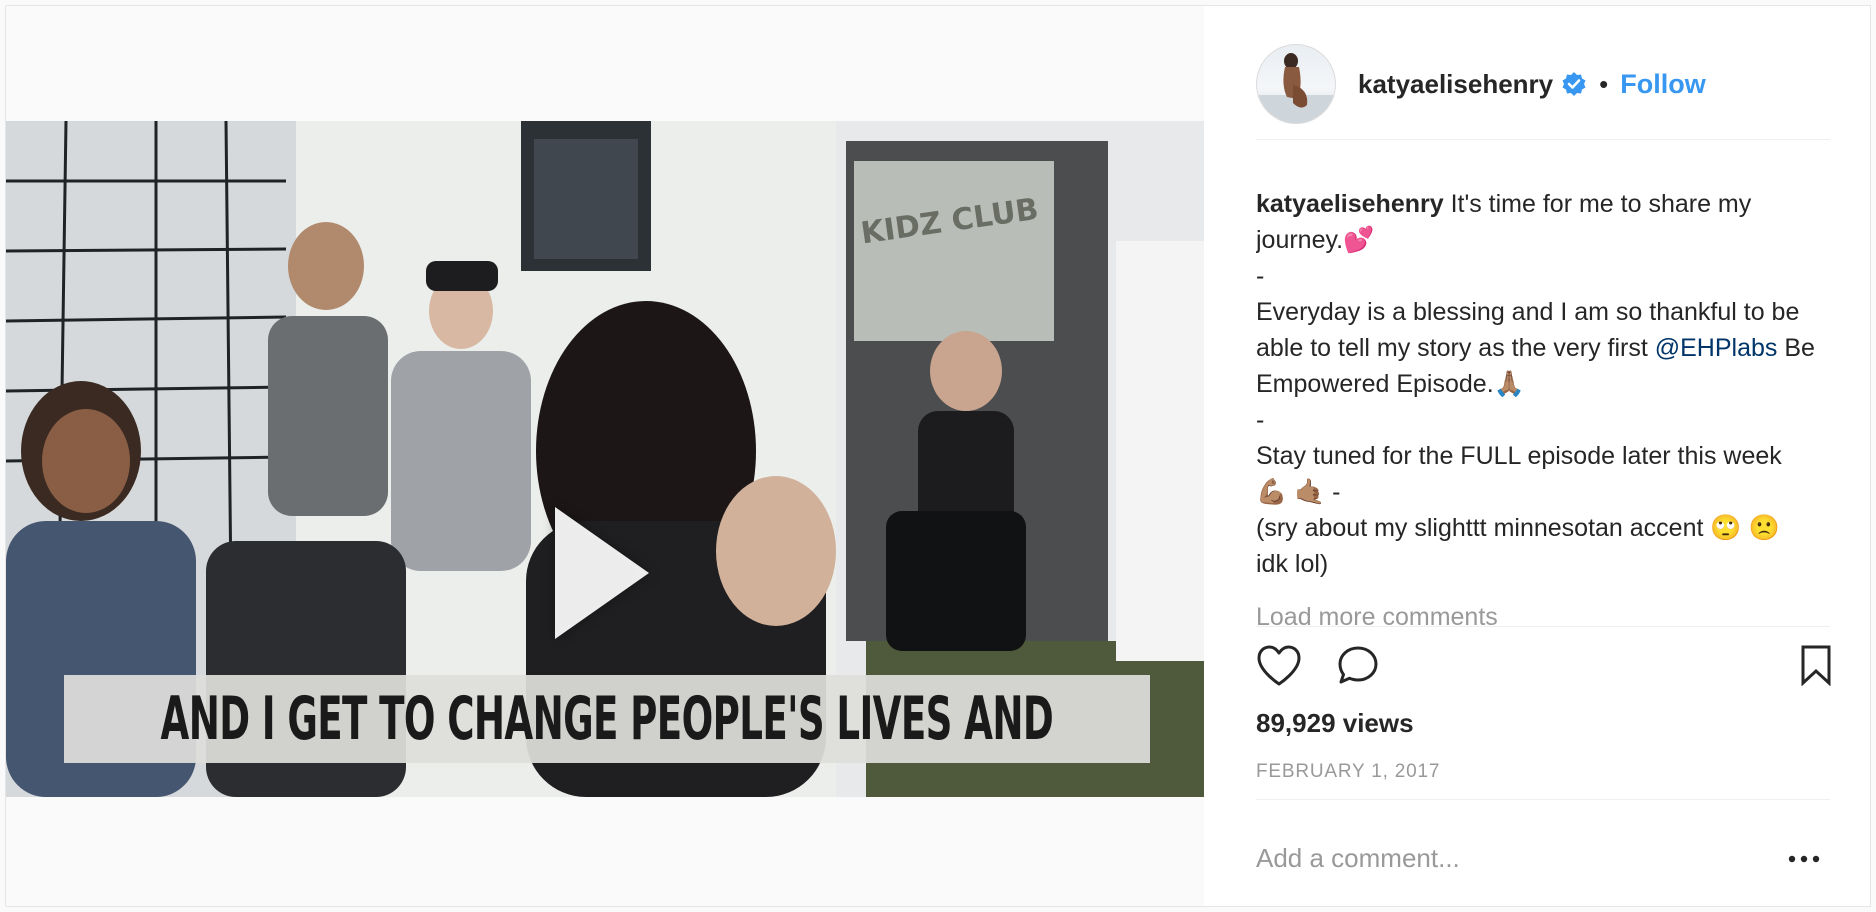 The image size is (1876, 912). I want to click on bookmark-icon, so click(1816, 665).